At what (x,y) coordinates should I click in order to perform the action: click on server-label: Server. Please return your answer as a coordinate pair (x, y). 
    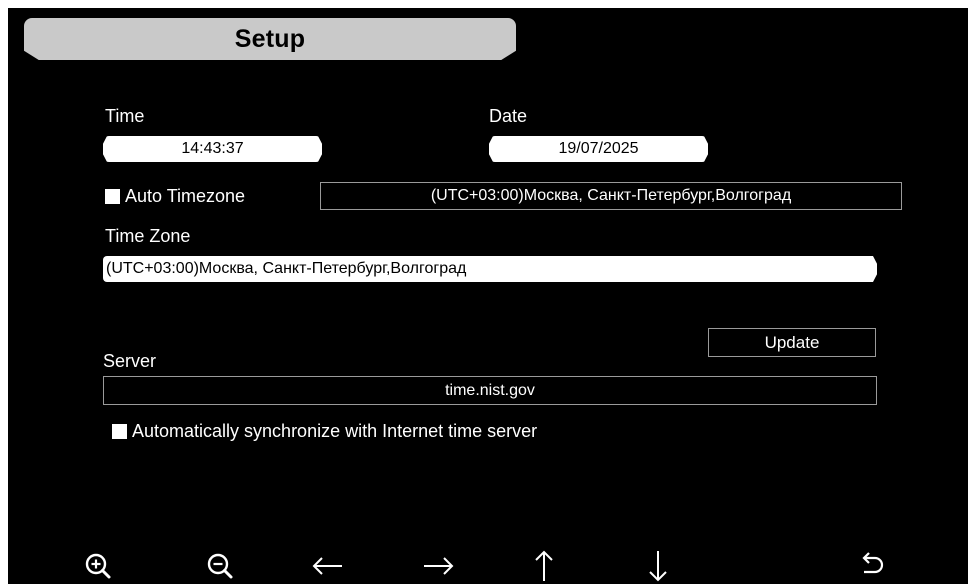
    Looking at the image, I should click on (130, 361).